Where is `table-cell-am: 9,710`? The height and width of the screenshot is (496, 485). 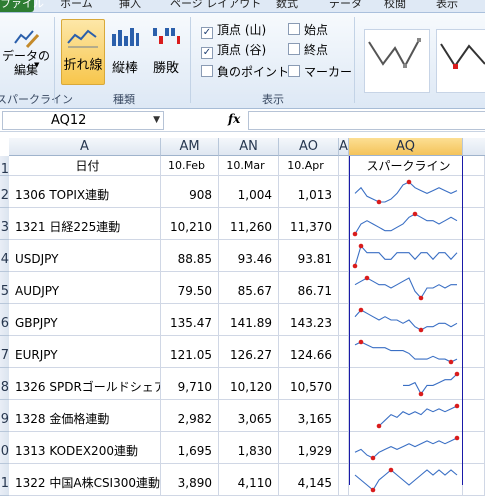 table-cell-am: 9,710 is located at coordinates (190, 384).